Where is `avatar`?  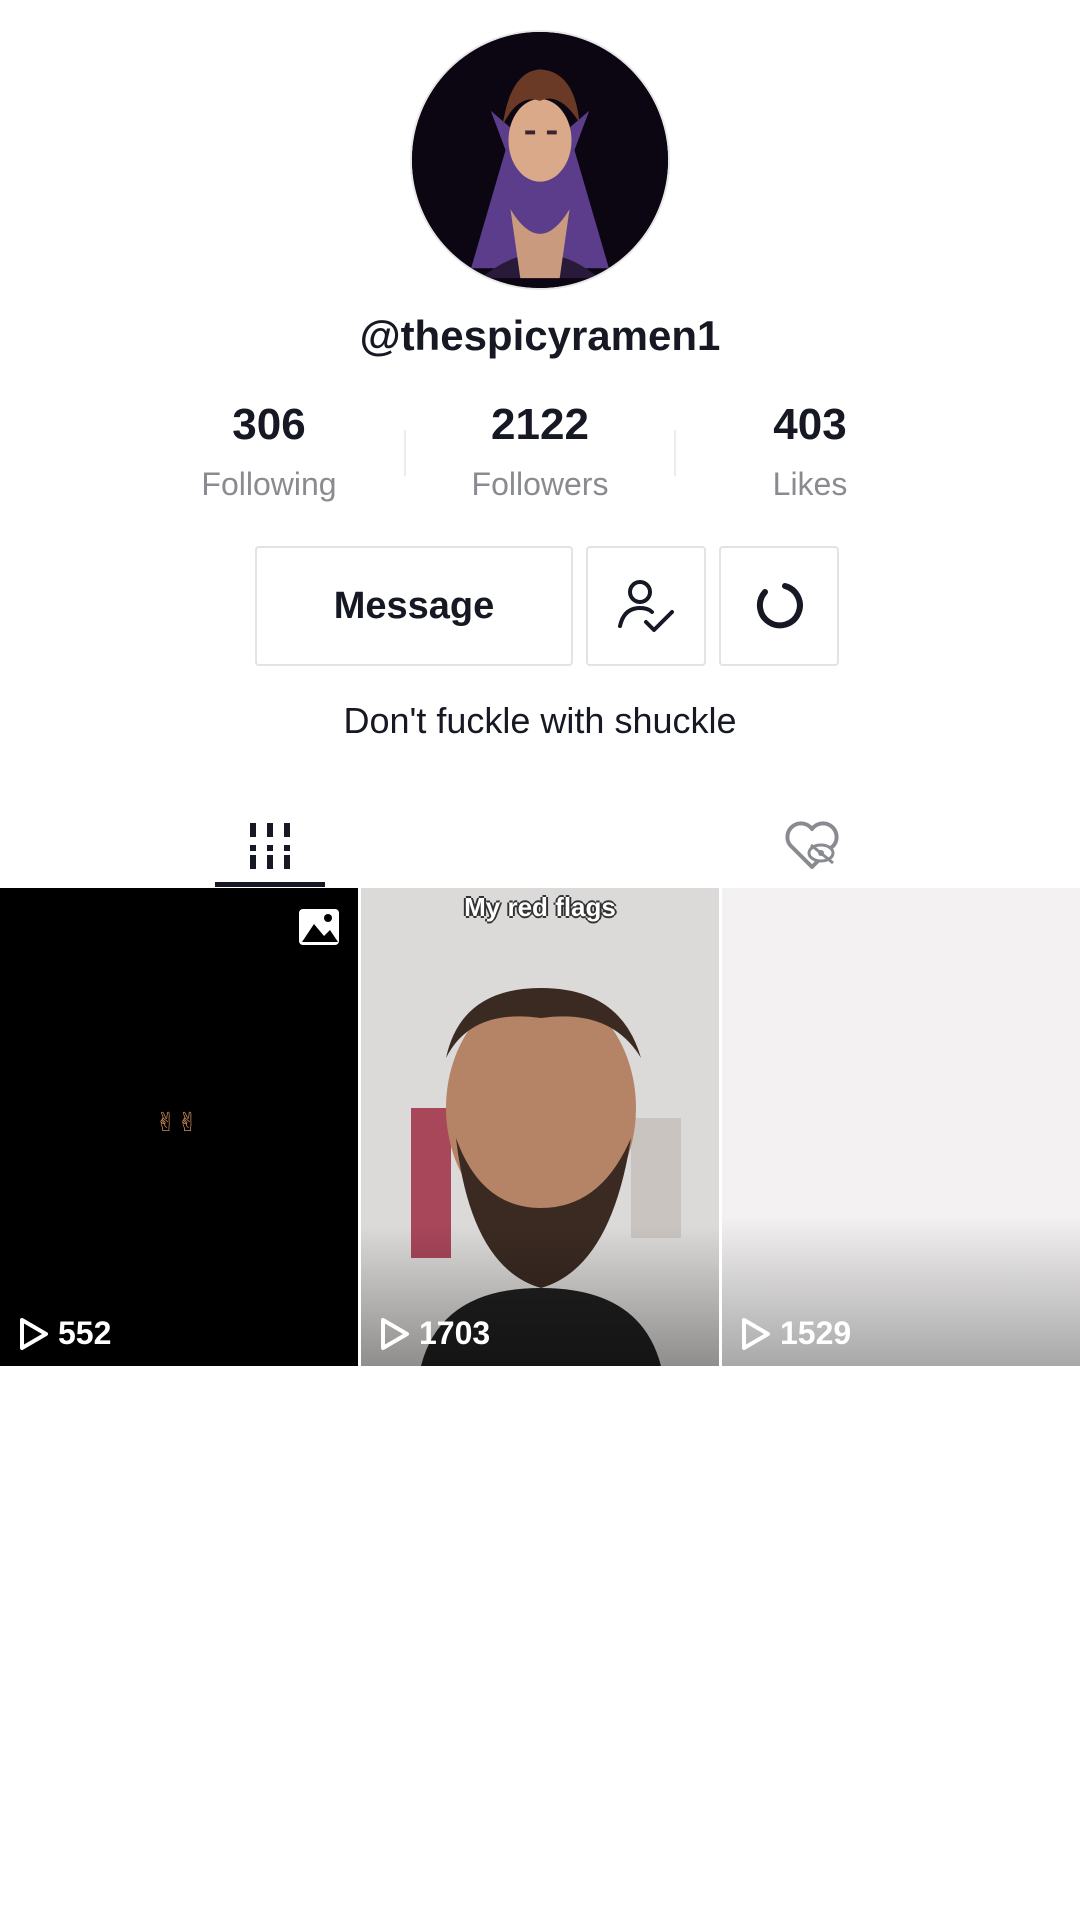
avatar is located at coordinates (540, 160).